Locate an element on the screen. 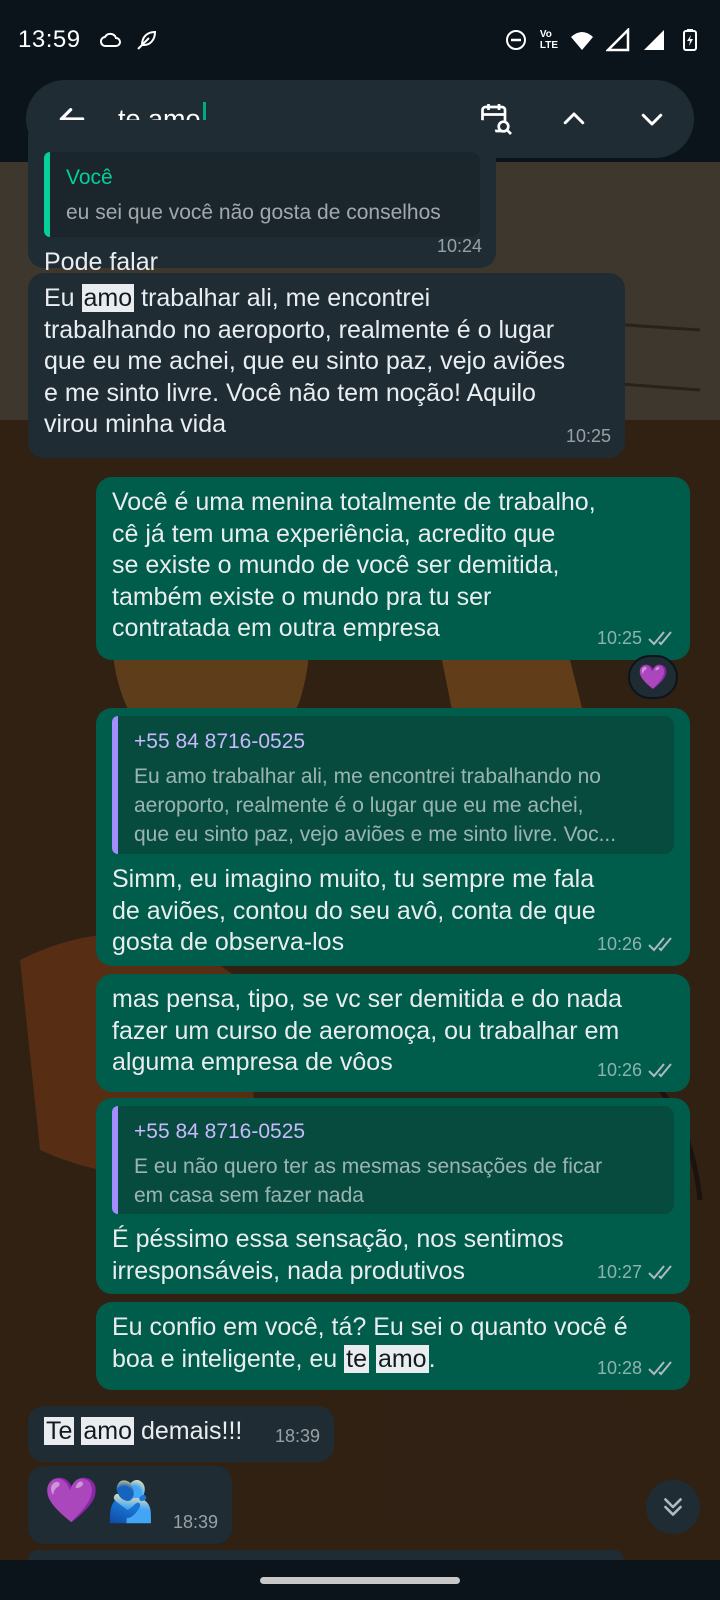 The height and width of the screenshot is (1600, 720). reaction-badge: 💜 is located at coordinates (653, 677).